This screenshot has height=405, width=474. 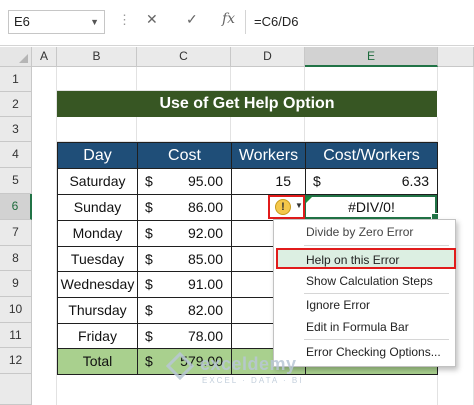 What do you see at coordinates (359, 22) in the screenshot?
I see `formula-input: =C6/D6` at bounding box center [359, 22].